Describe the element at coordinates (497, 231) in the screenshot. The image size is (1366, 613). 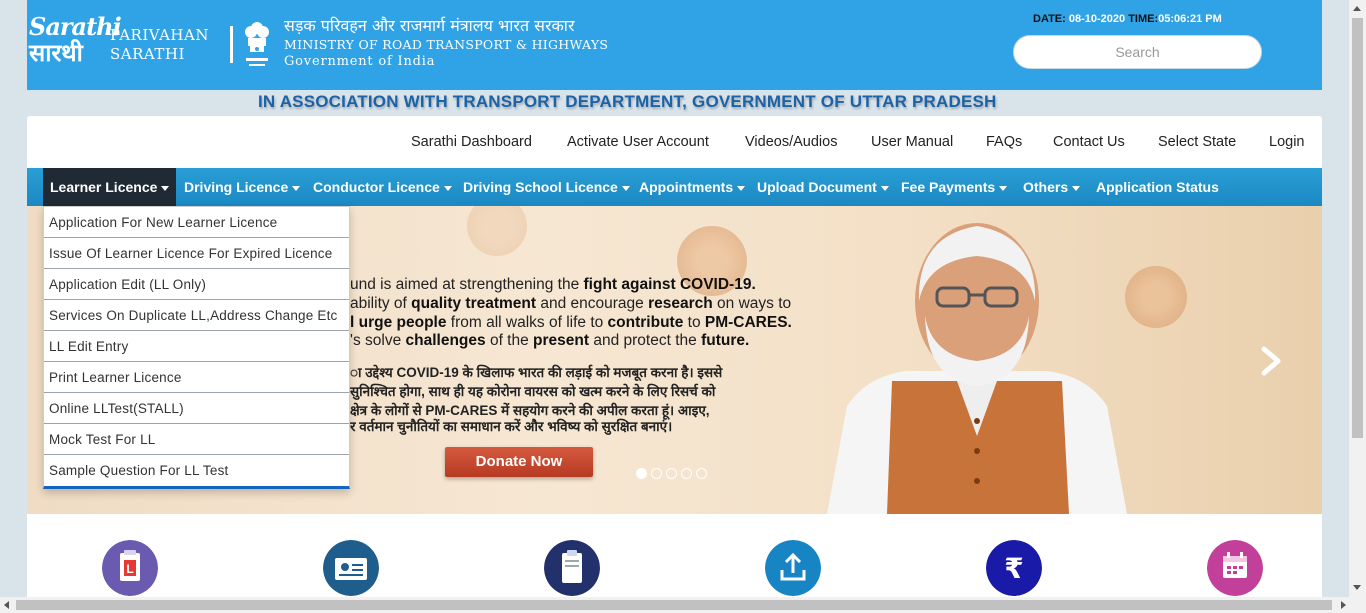
I see `virus-decoration` at that location.